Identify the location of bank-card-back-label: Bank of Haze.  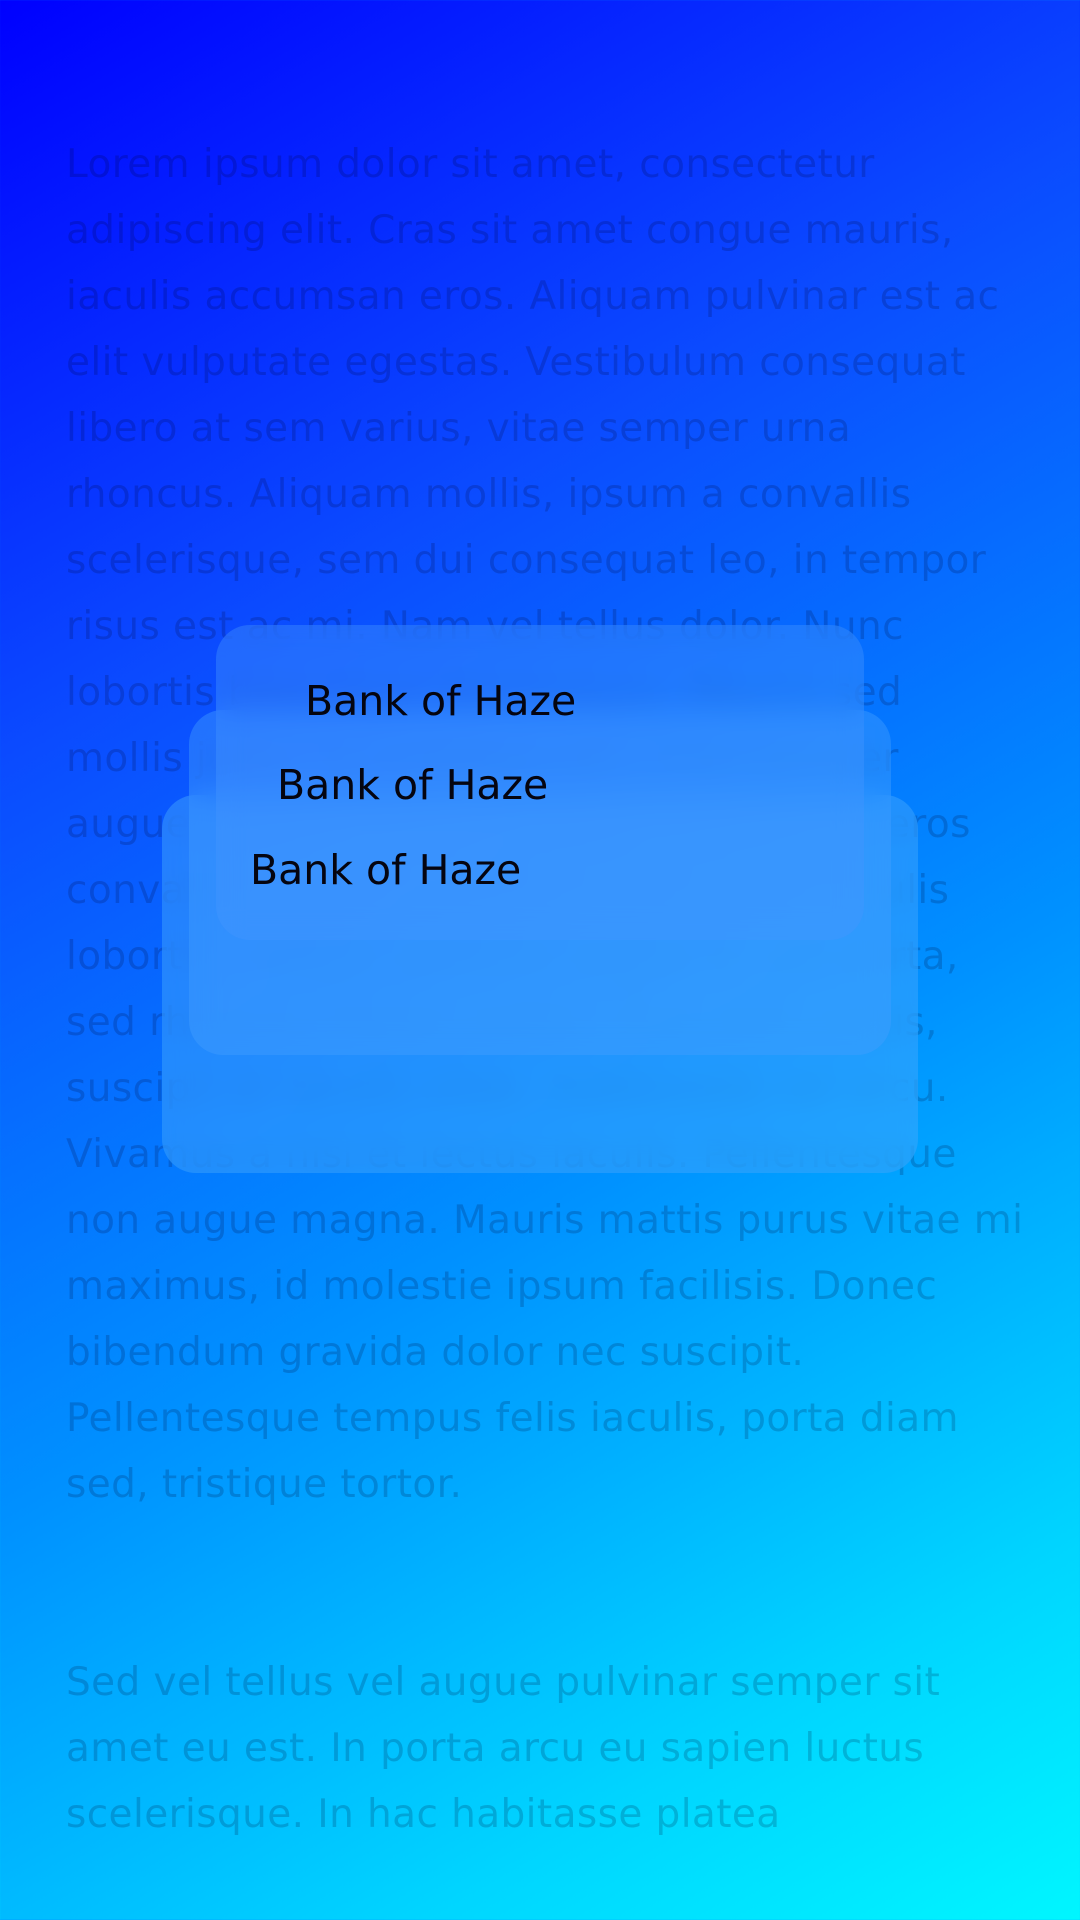
(386, 870).